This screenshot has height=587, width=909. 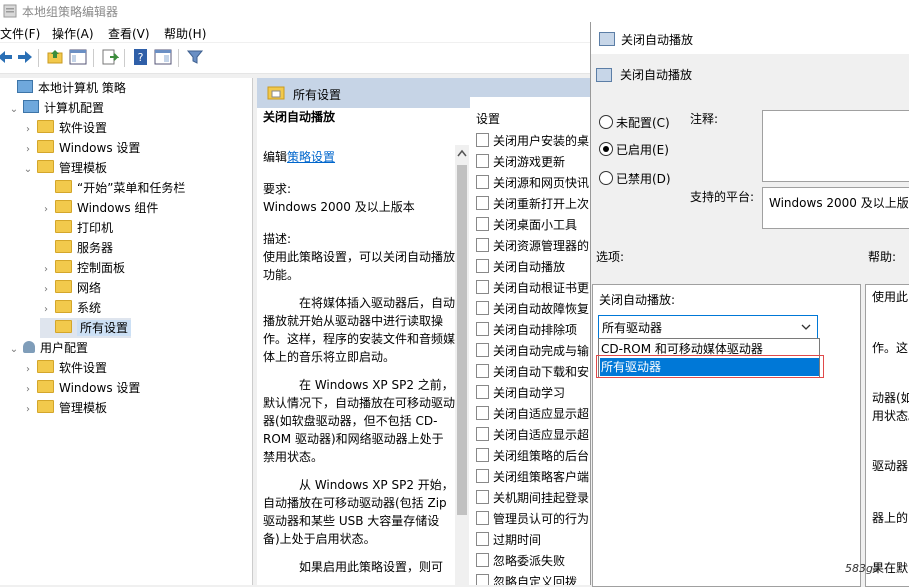 What do you see at coordinates (7, 57) in the screenshot?
I see `back-arrow-icon` at bounding box center [7, 57].